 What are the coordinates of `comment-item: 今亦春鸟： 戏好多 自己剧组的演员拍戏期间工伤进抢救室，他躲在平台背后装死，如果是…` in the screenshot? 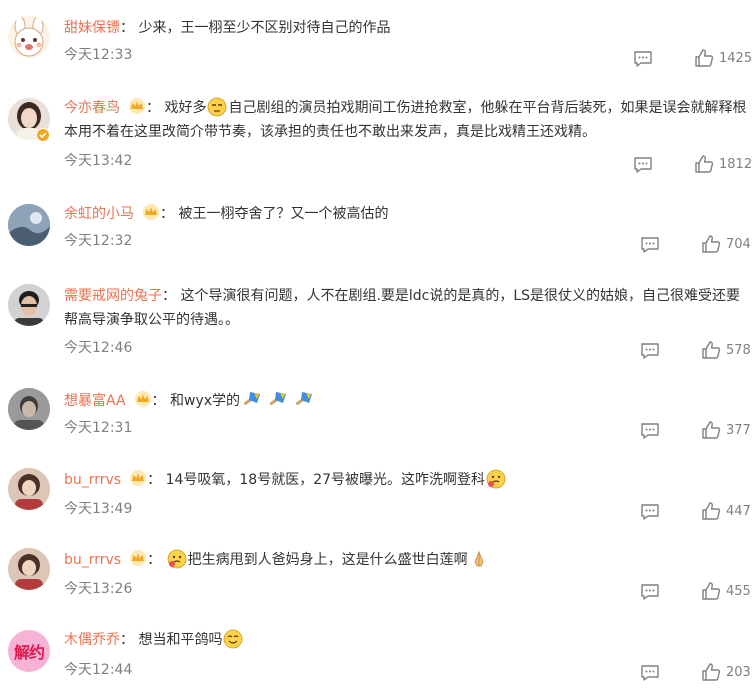 It's located at (376, 129).